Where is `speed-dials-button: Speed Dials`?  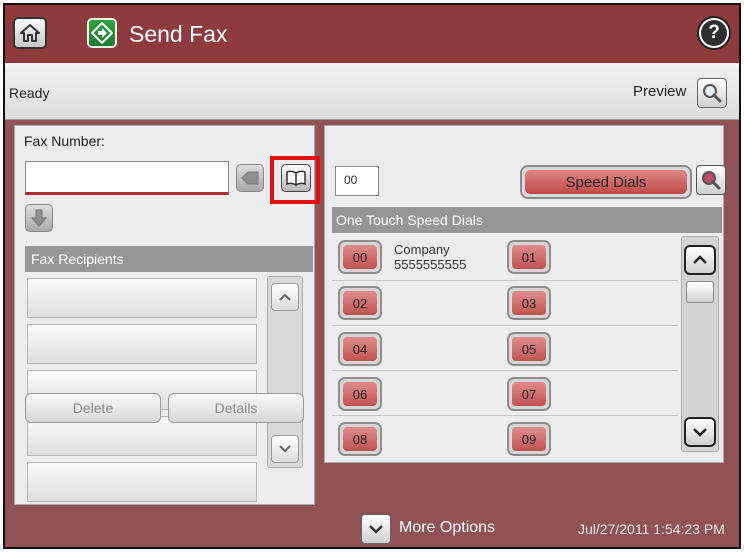 speed-dials-button: Speed Dials is located at coordinates (606, 182).